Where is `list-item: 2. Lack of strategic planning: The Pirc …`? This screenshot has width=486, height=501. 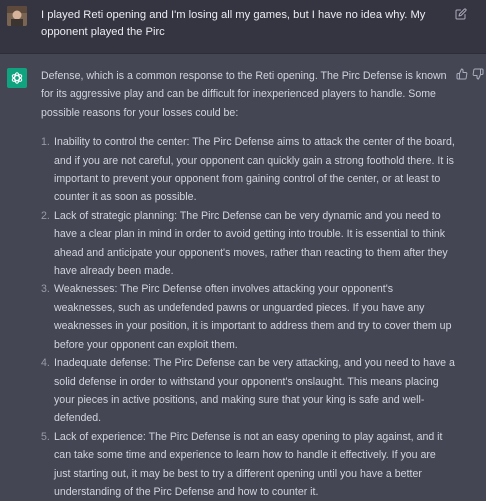 list-item: 2. Lack of strategic planning: The Pirc … is located at coordinates (248, 244).